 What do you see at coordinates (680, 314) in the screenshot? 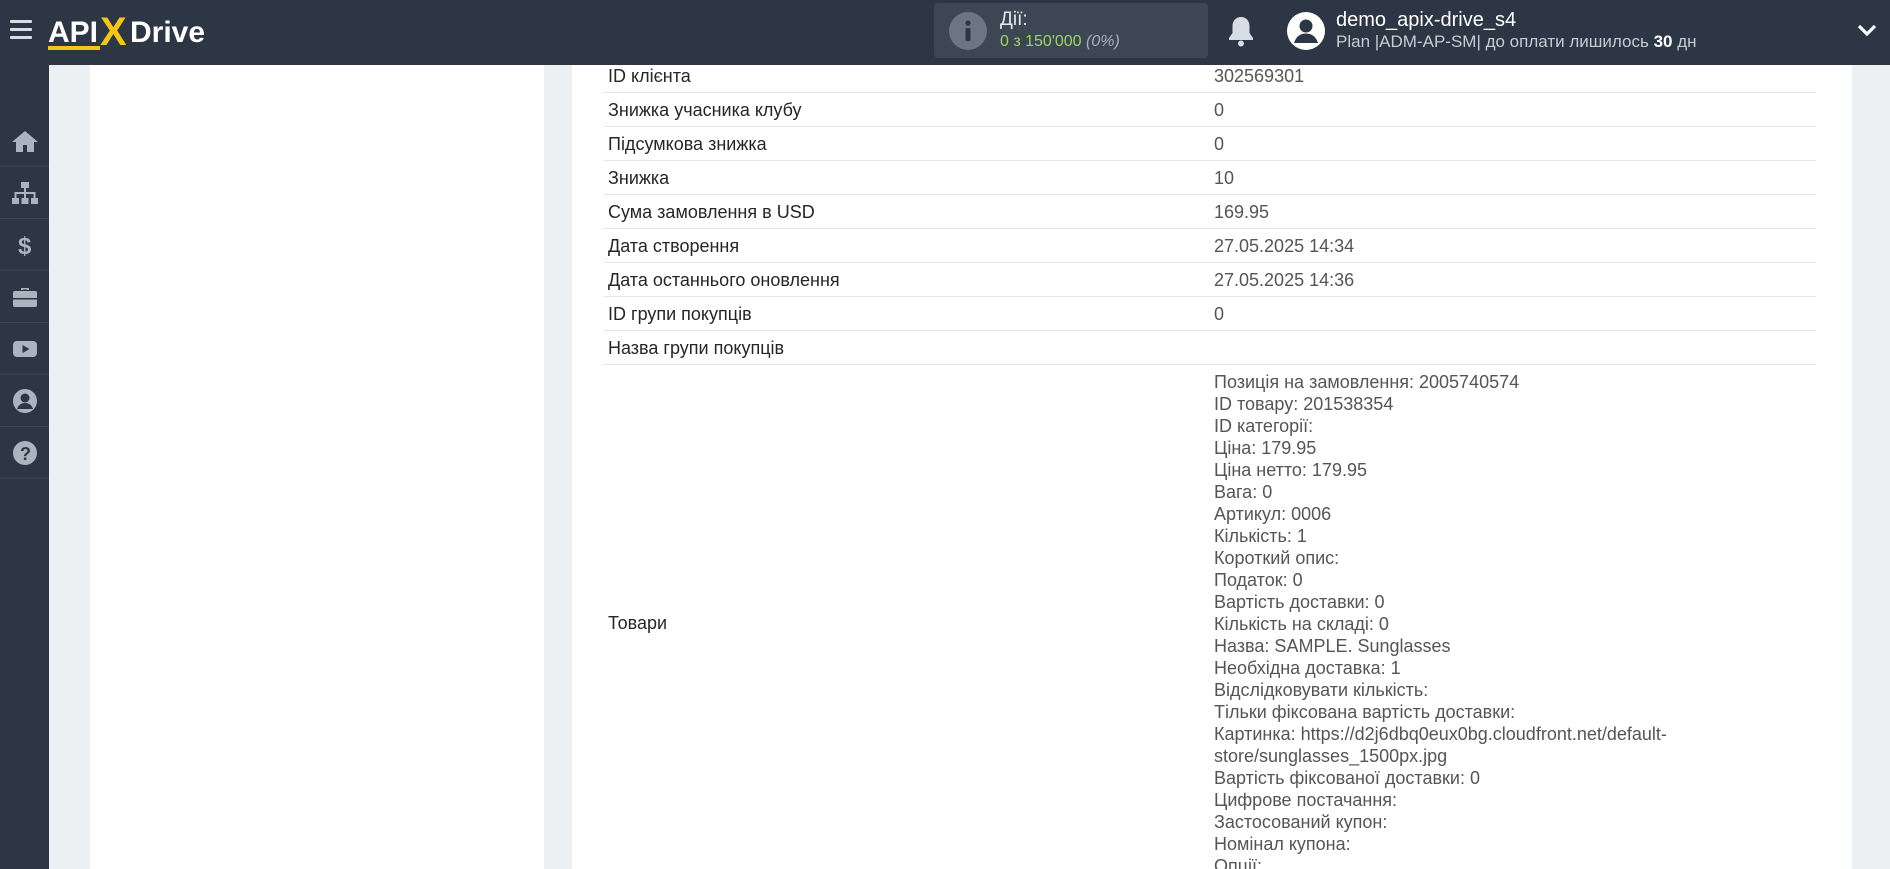
I see `field-label: ID групи покупців` at bounding box center [680, 314].